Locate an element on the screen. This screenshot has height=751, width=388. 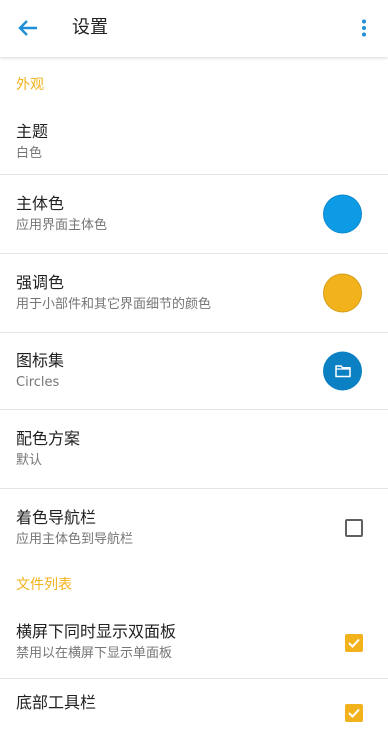
dual-pane-checkbox is located at coordinates (354, 642).